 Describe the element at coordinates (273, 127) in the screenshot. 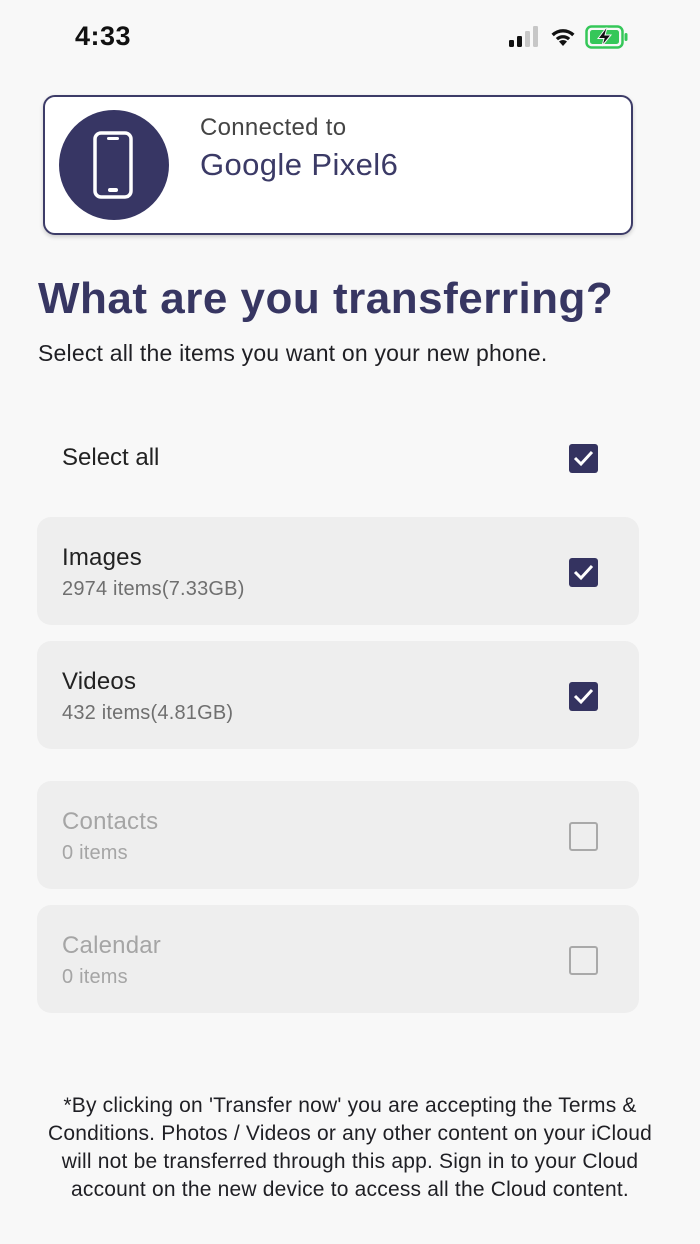

I see `connected-to-label: Connected to` at that location.